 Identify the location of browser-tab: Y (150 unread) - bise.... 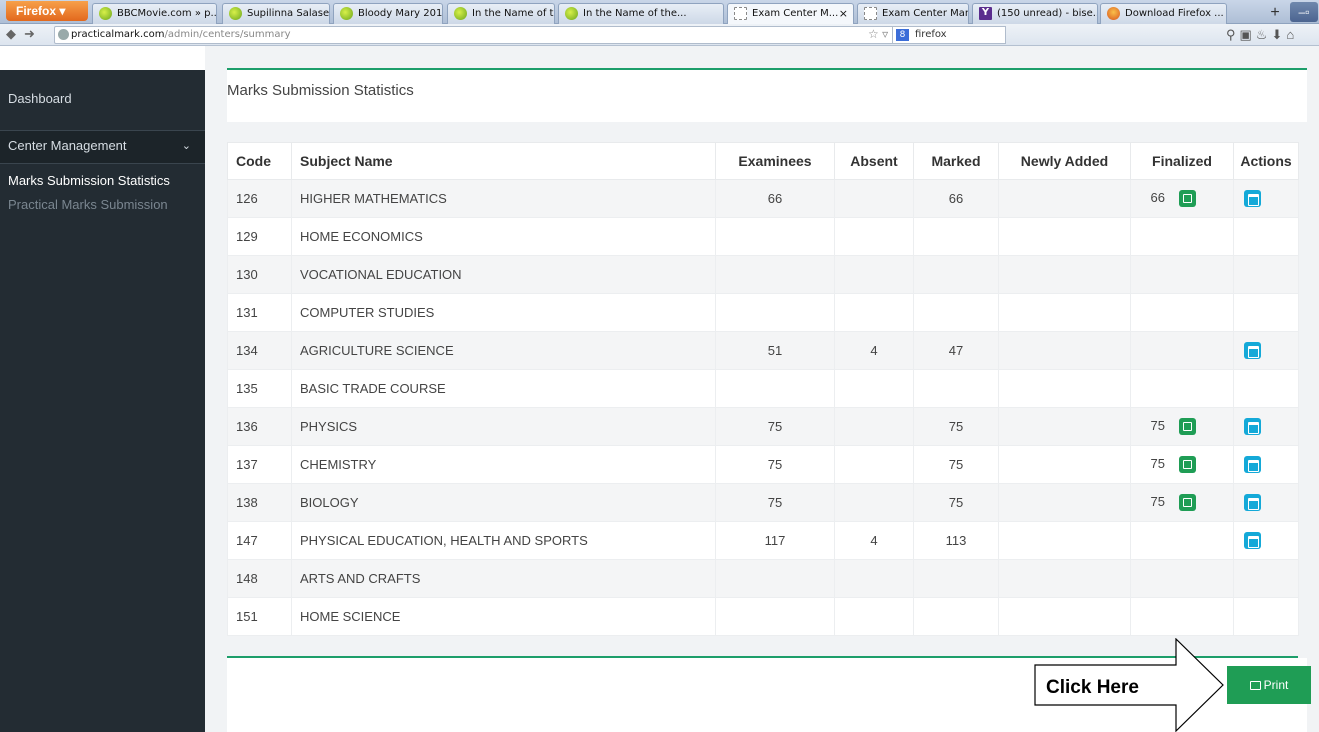
(1035, 13).